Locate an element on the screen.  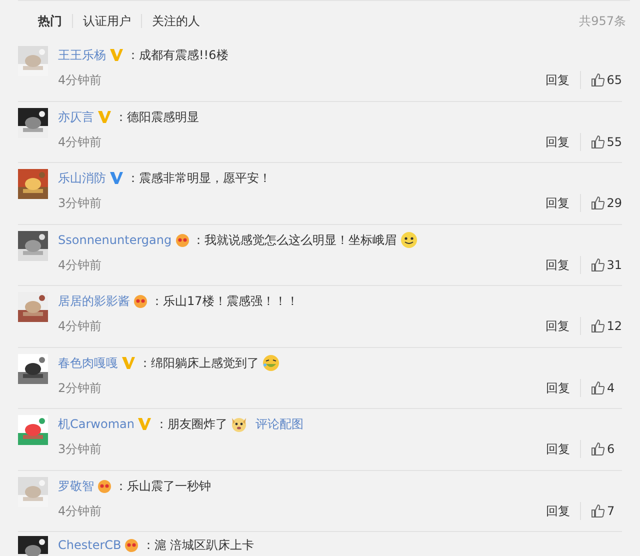
like-button: 12 is located at coordinates (601, 326).